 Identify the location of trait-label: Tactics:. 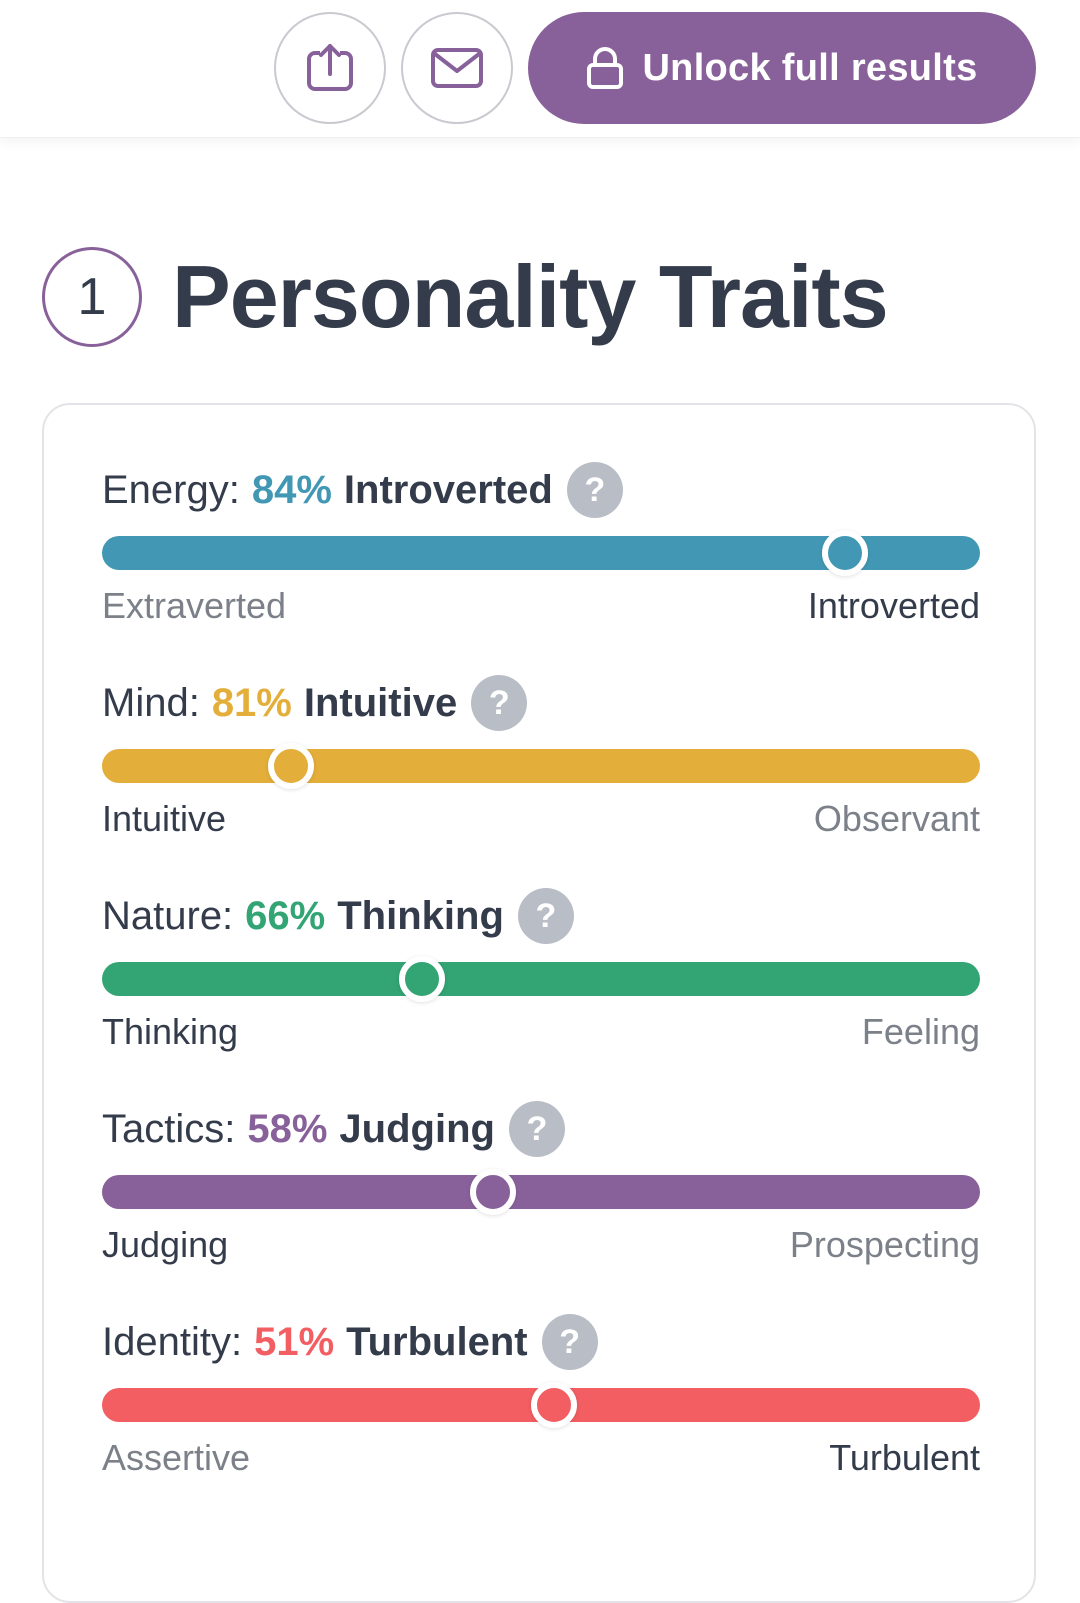
(169, 1128).